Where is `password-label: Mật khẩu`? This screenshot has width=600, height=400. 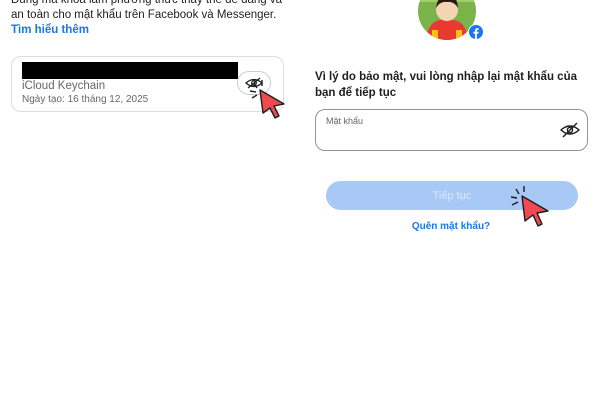
password-label: Mật khẩu is located at coordinates (345, 121).